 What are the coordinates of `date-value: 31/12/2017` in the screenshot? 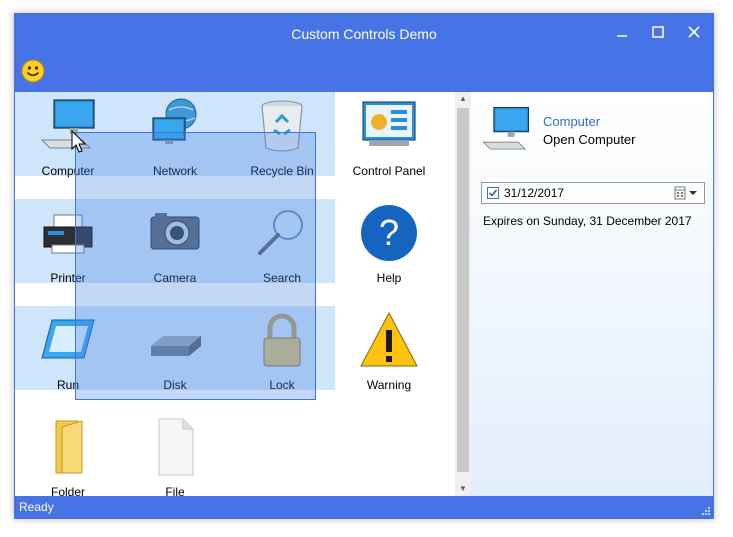 It's located at (534, 193).